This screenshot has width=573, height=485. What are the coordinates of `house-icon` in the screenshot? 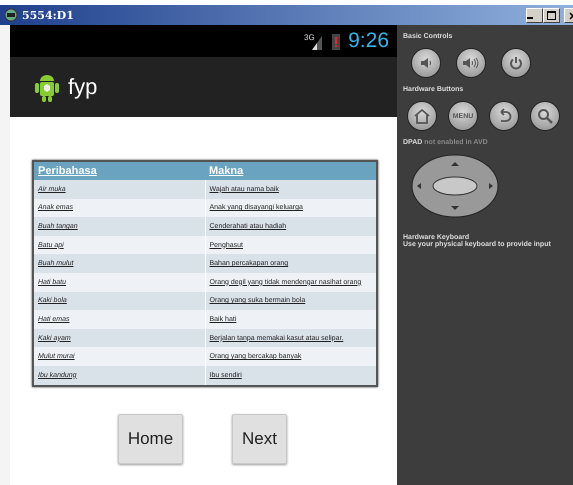 It's located at (422, 116).